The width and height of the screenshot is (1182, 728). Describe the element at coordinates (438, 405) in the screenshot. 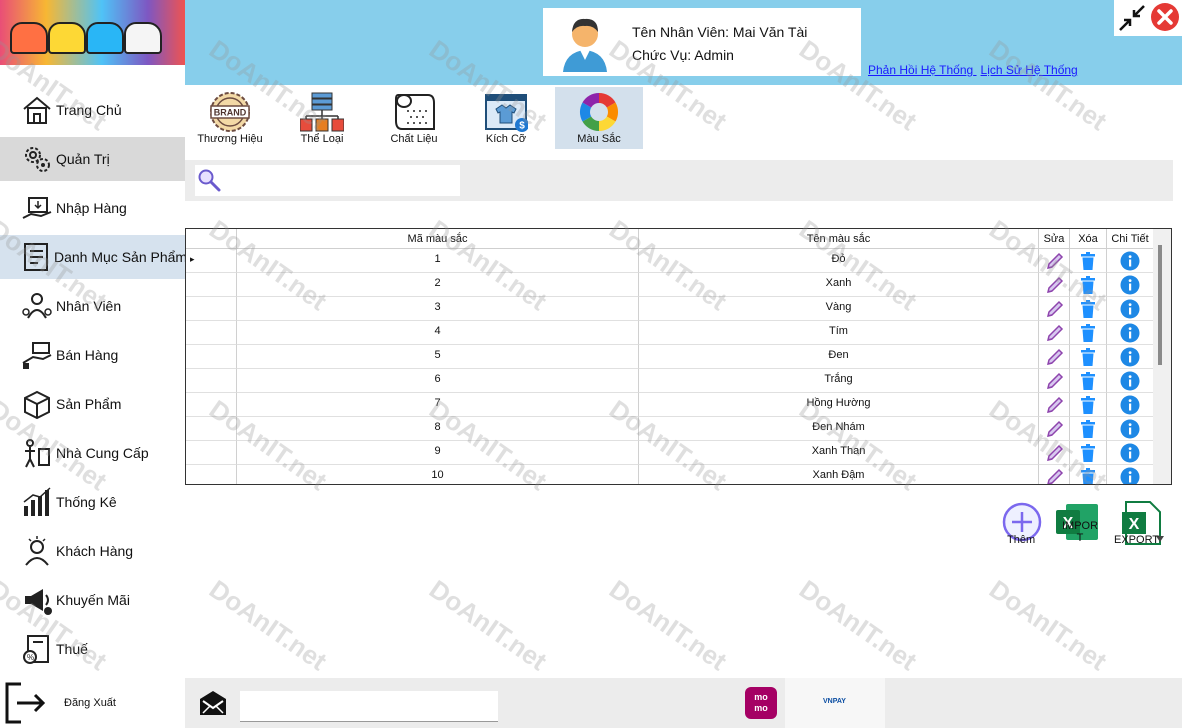

I see `cell-code: 7` at that location.